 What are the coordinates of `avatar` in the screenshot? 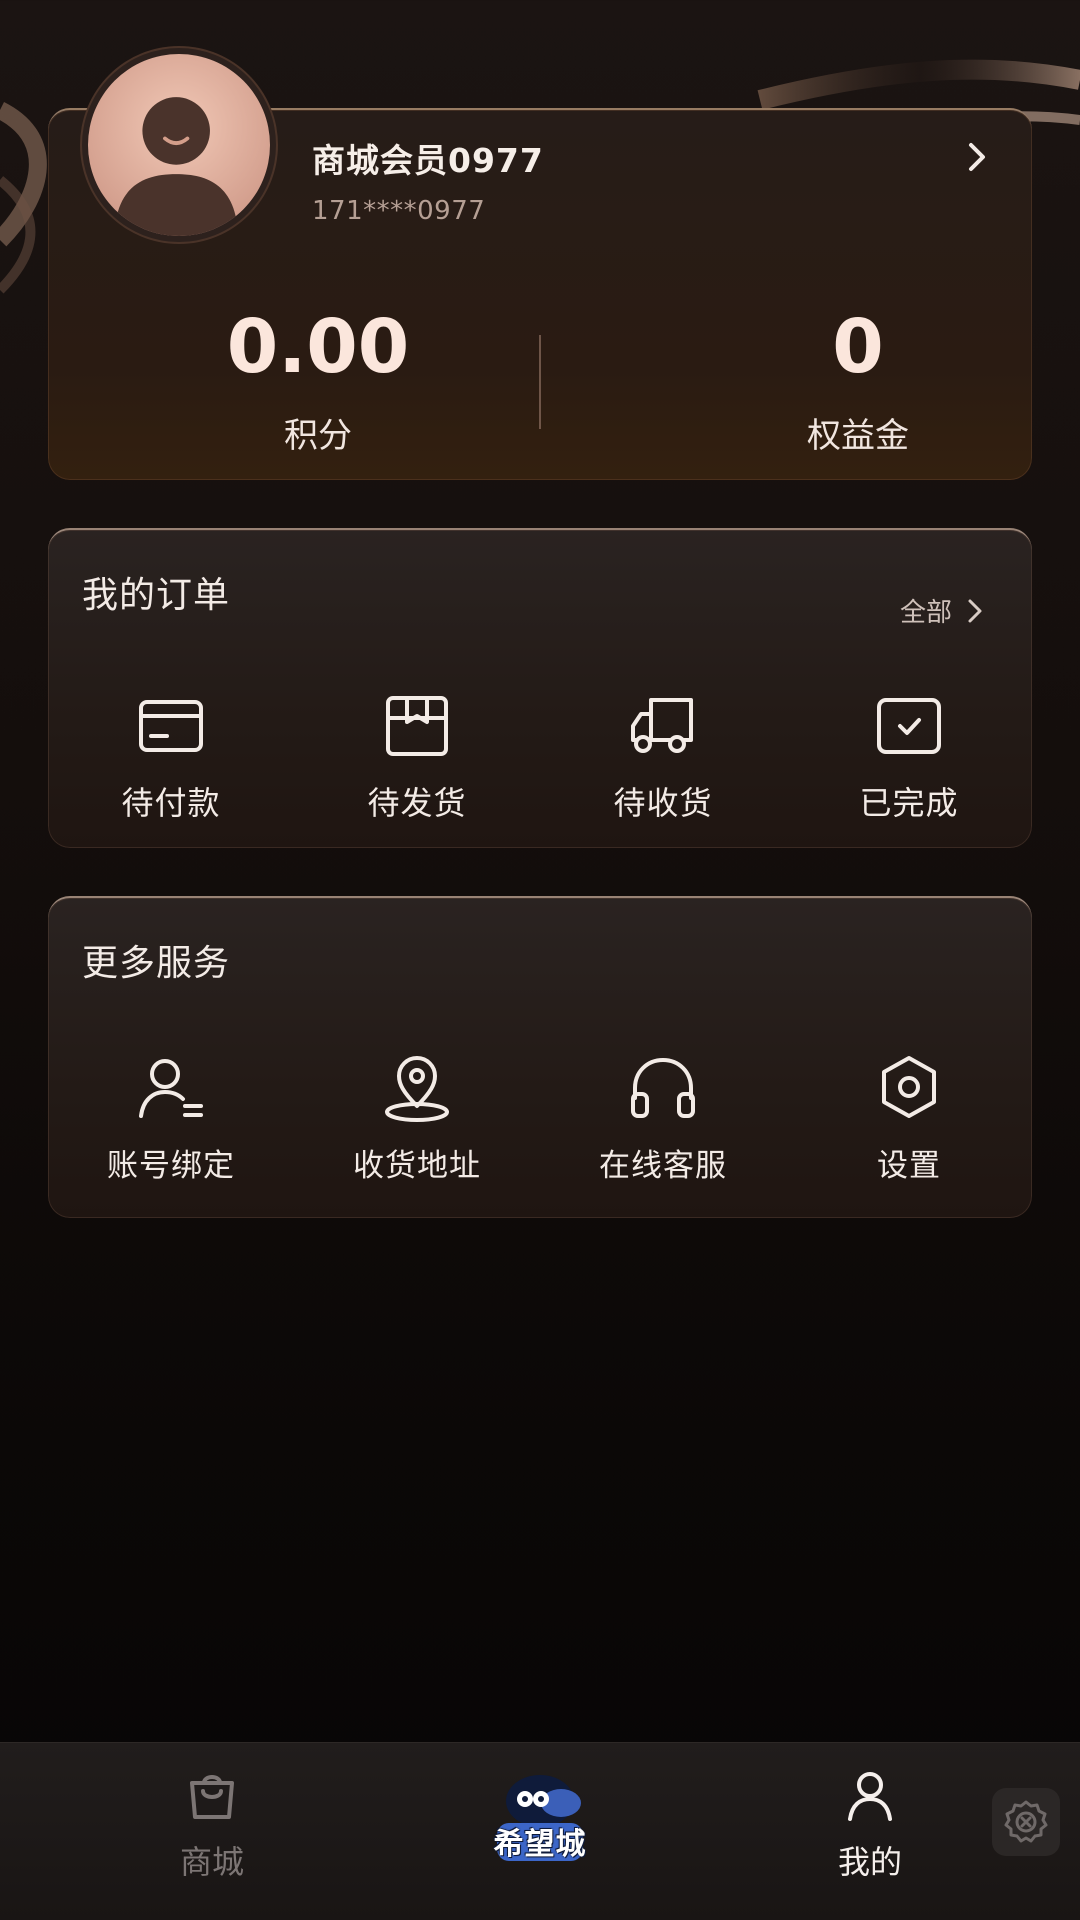 It's located at (179, 145).